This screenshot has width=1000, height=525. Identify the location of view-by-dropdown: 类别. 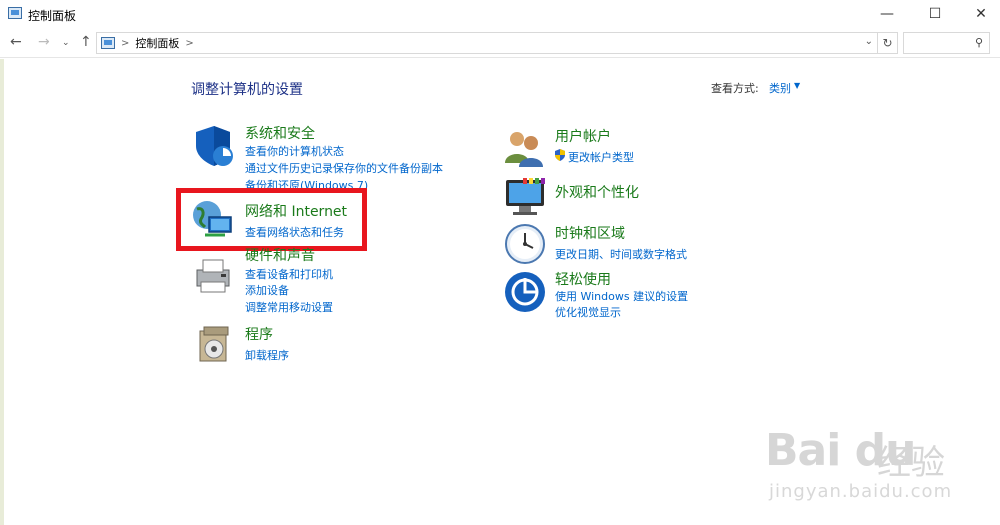
(780, 88).